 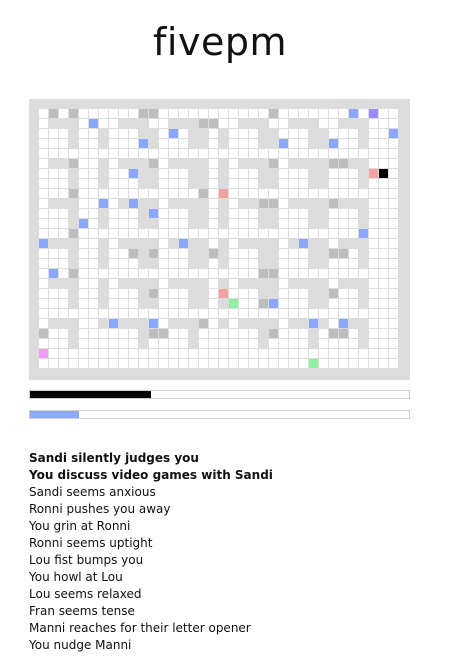 What do you see at coordinates (103, 203) in the screenshot?
I see `coworker` at bounding box center [103, 203].